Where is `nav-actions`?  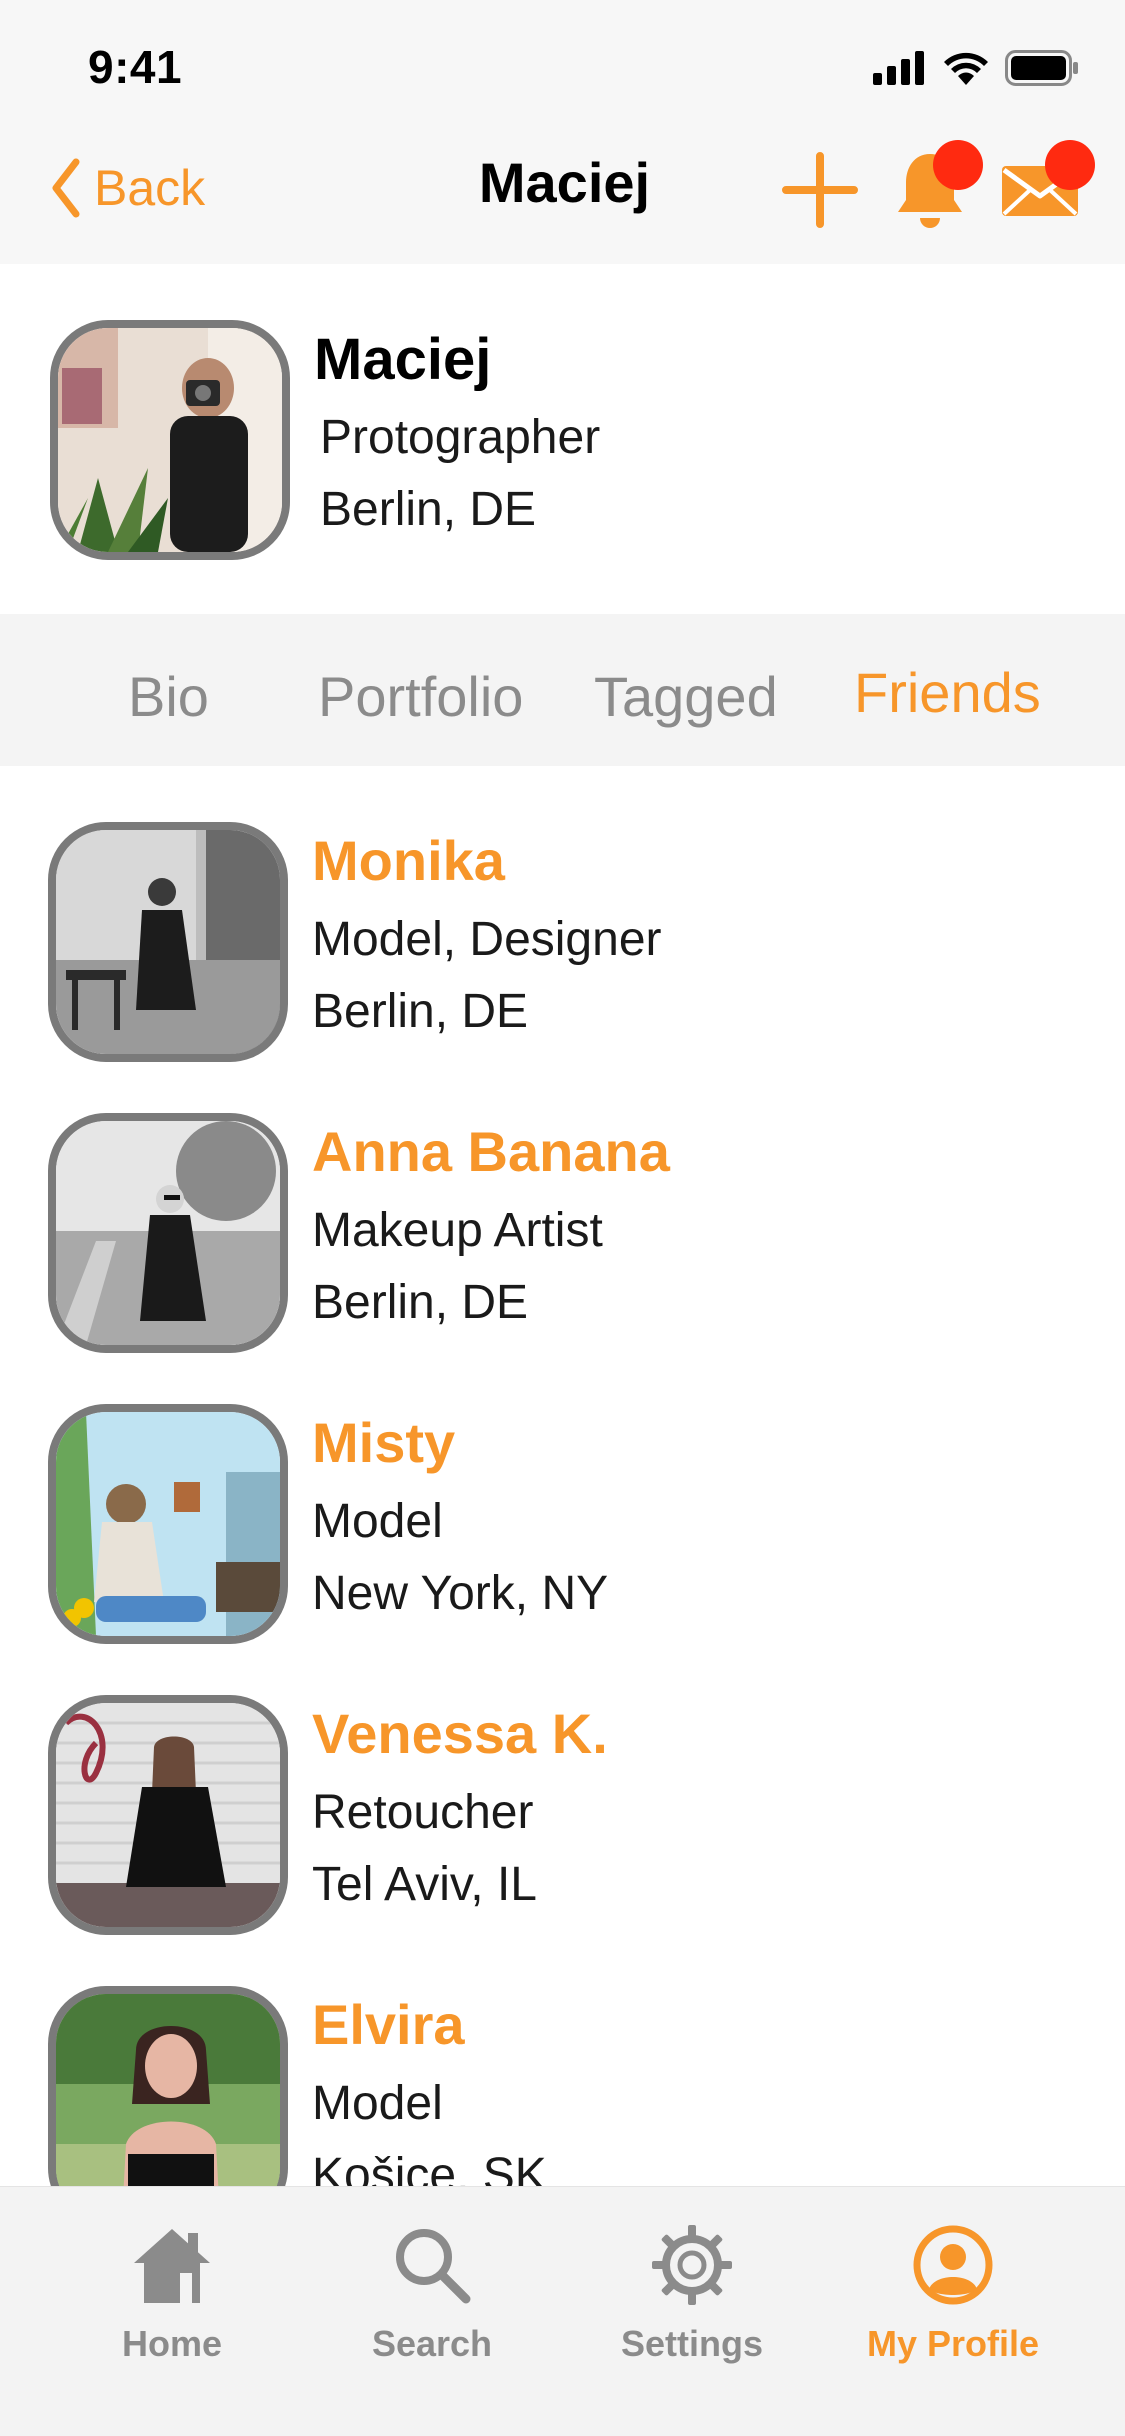 nav-actions is located at coordinates (930, 190).